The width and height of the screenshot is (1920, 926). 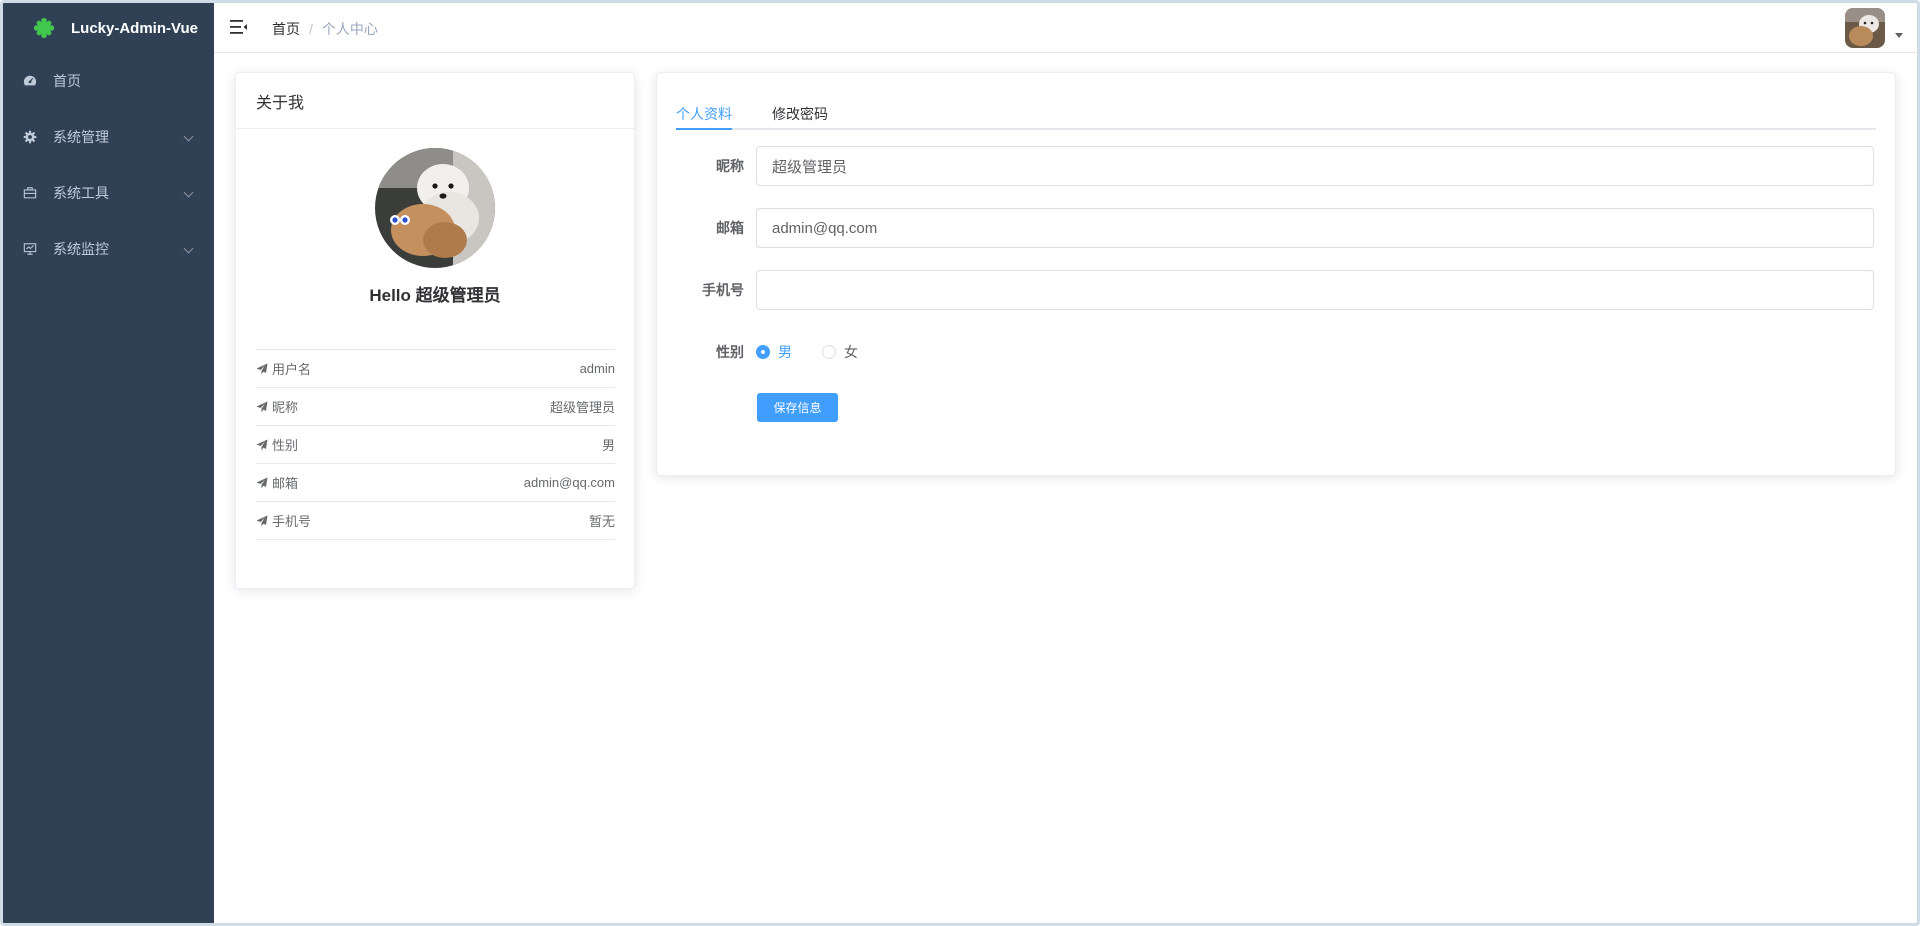 What do you see at coordinates (108, 463) in the screenshot?
I see `sidebar: Lucky-Admin-Vue 首页 系统管理 系统工具 系统监控` at bounding box center [108, 463].